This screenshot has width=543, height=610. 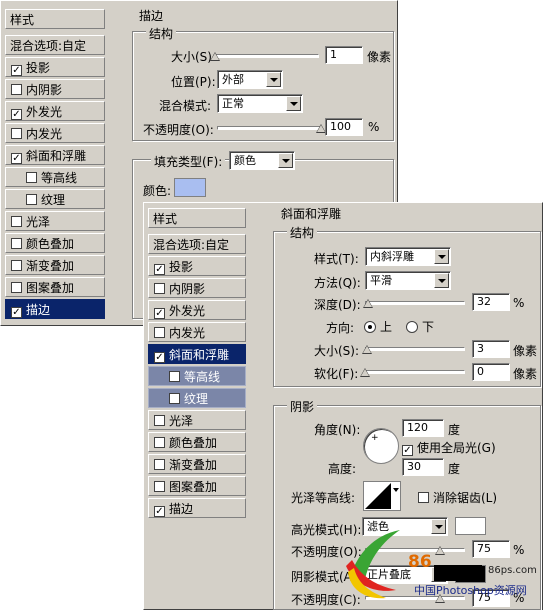 I want to click on bevel-style-select: 内斜浮雕, so click(x=408, y=256).